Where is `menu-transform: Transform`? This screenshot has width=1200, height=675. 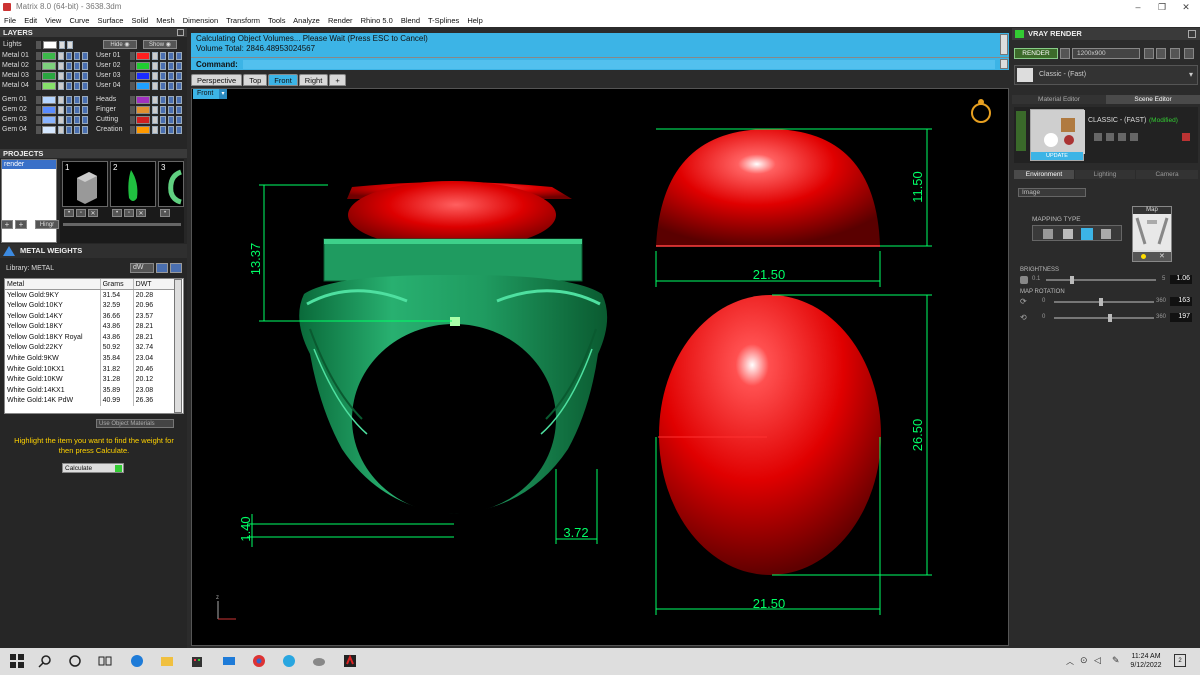
menu-transform: Transform is located at coordinates (243, 20).